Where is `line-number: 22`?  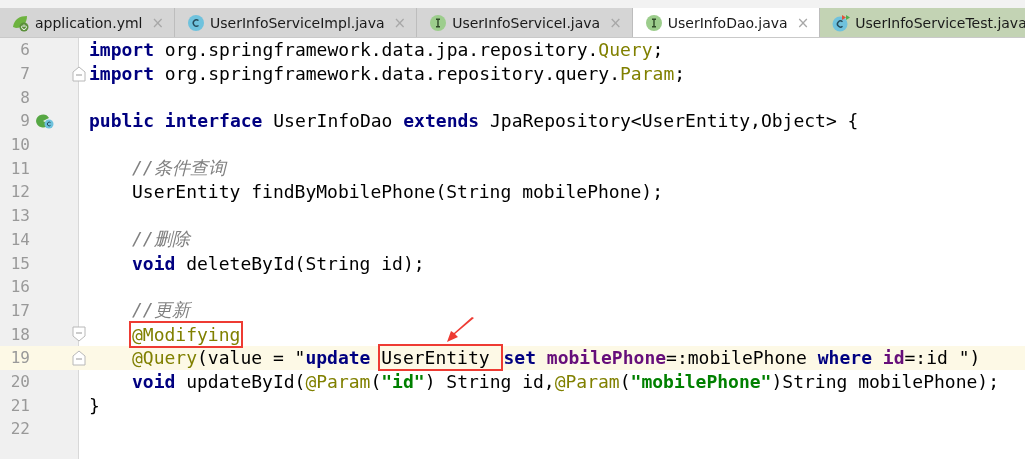 line-number: 22 is located at coordinates (19, 429).